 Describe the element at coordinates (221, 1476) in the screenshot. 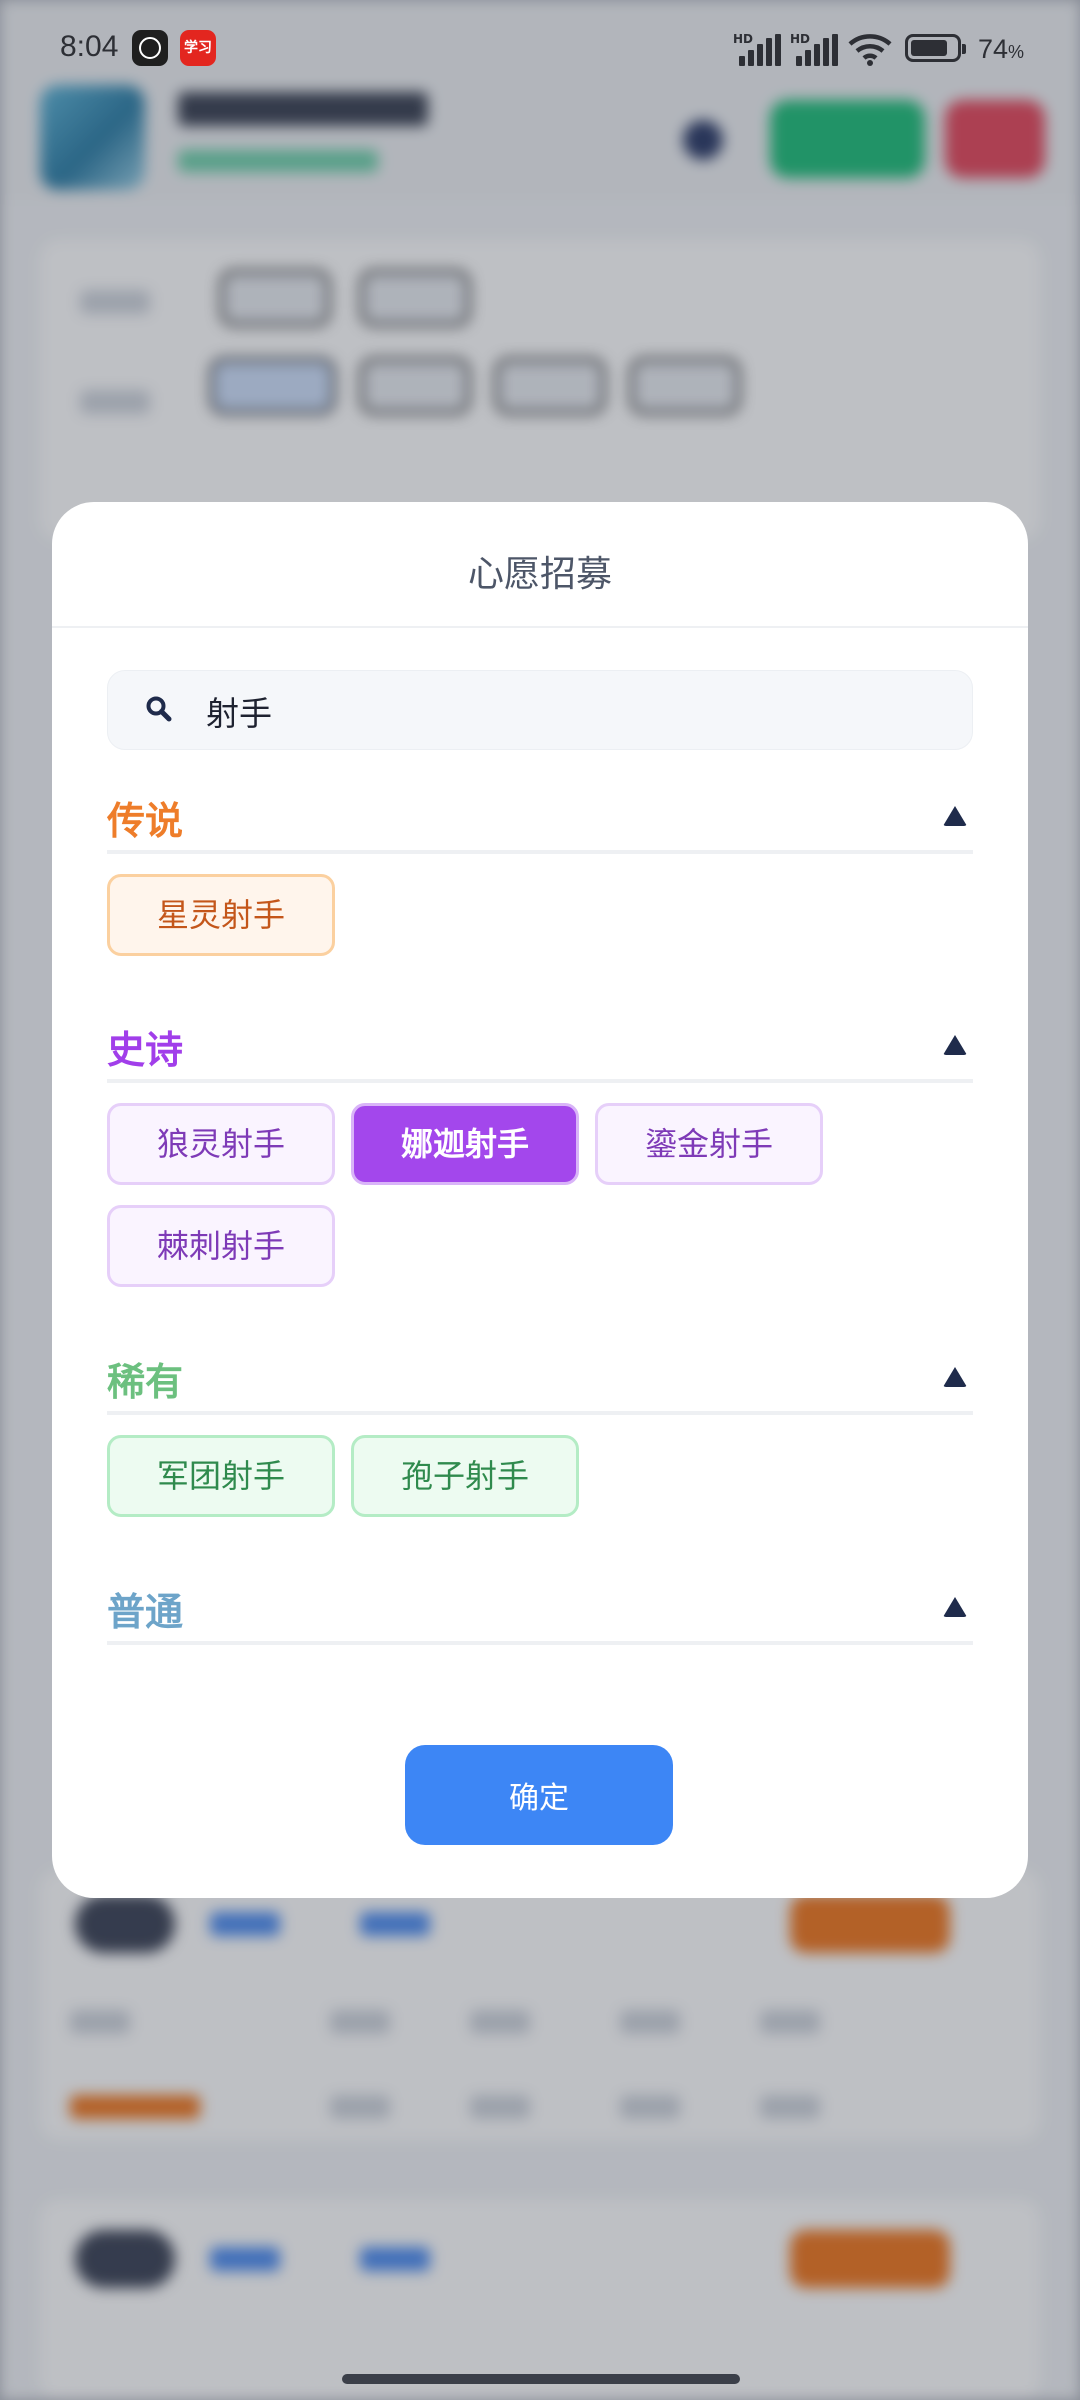

I see `hero-chip: 军团射手` at that location.